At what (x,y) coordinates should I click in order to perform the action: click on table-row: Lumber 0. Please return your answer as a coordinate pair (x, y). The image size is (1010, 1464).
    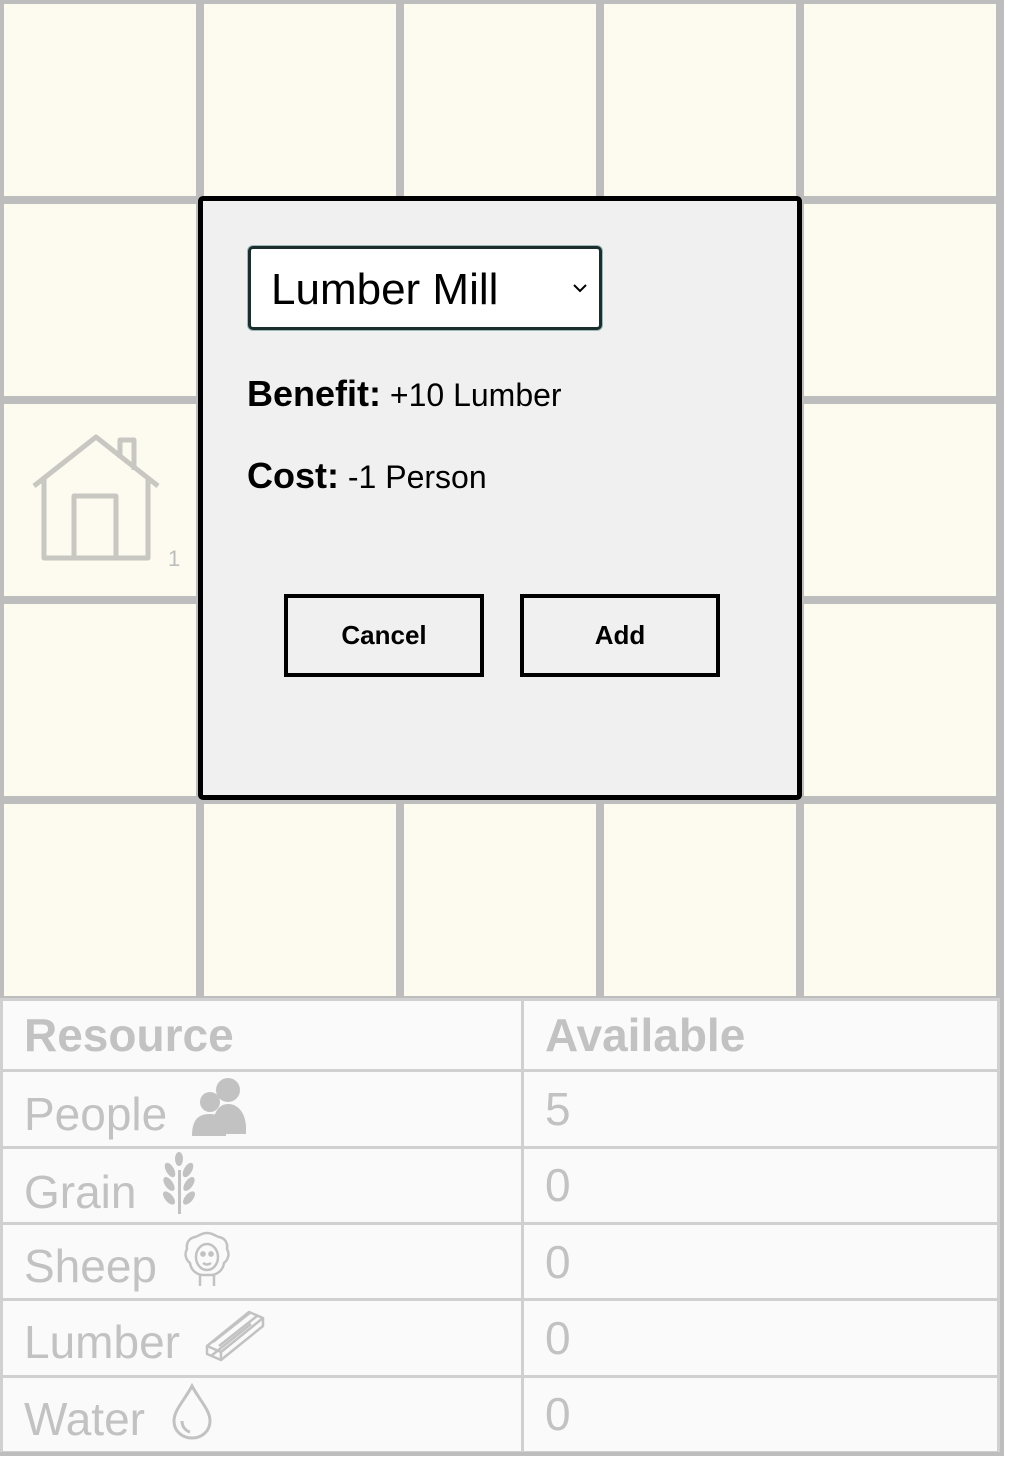
    Looking at the image, I should click on (500, 1338).